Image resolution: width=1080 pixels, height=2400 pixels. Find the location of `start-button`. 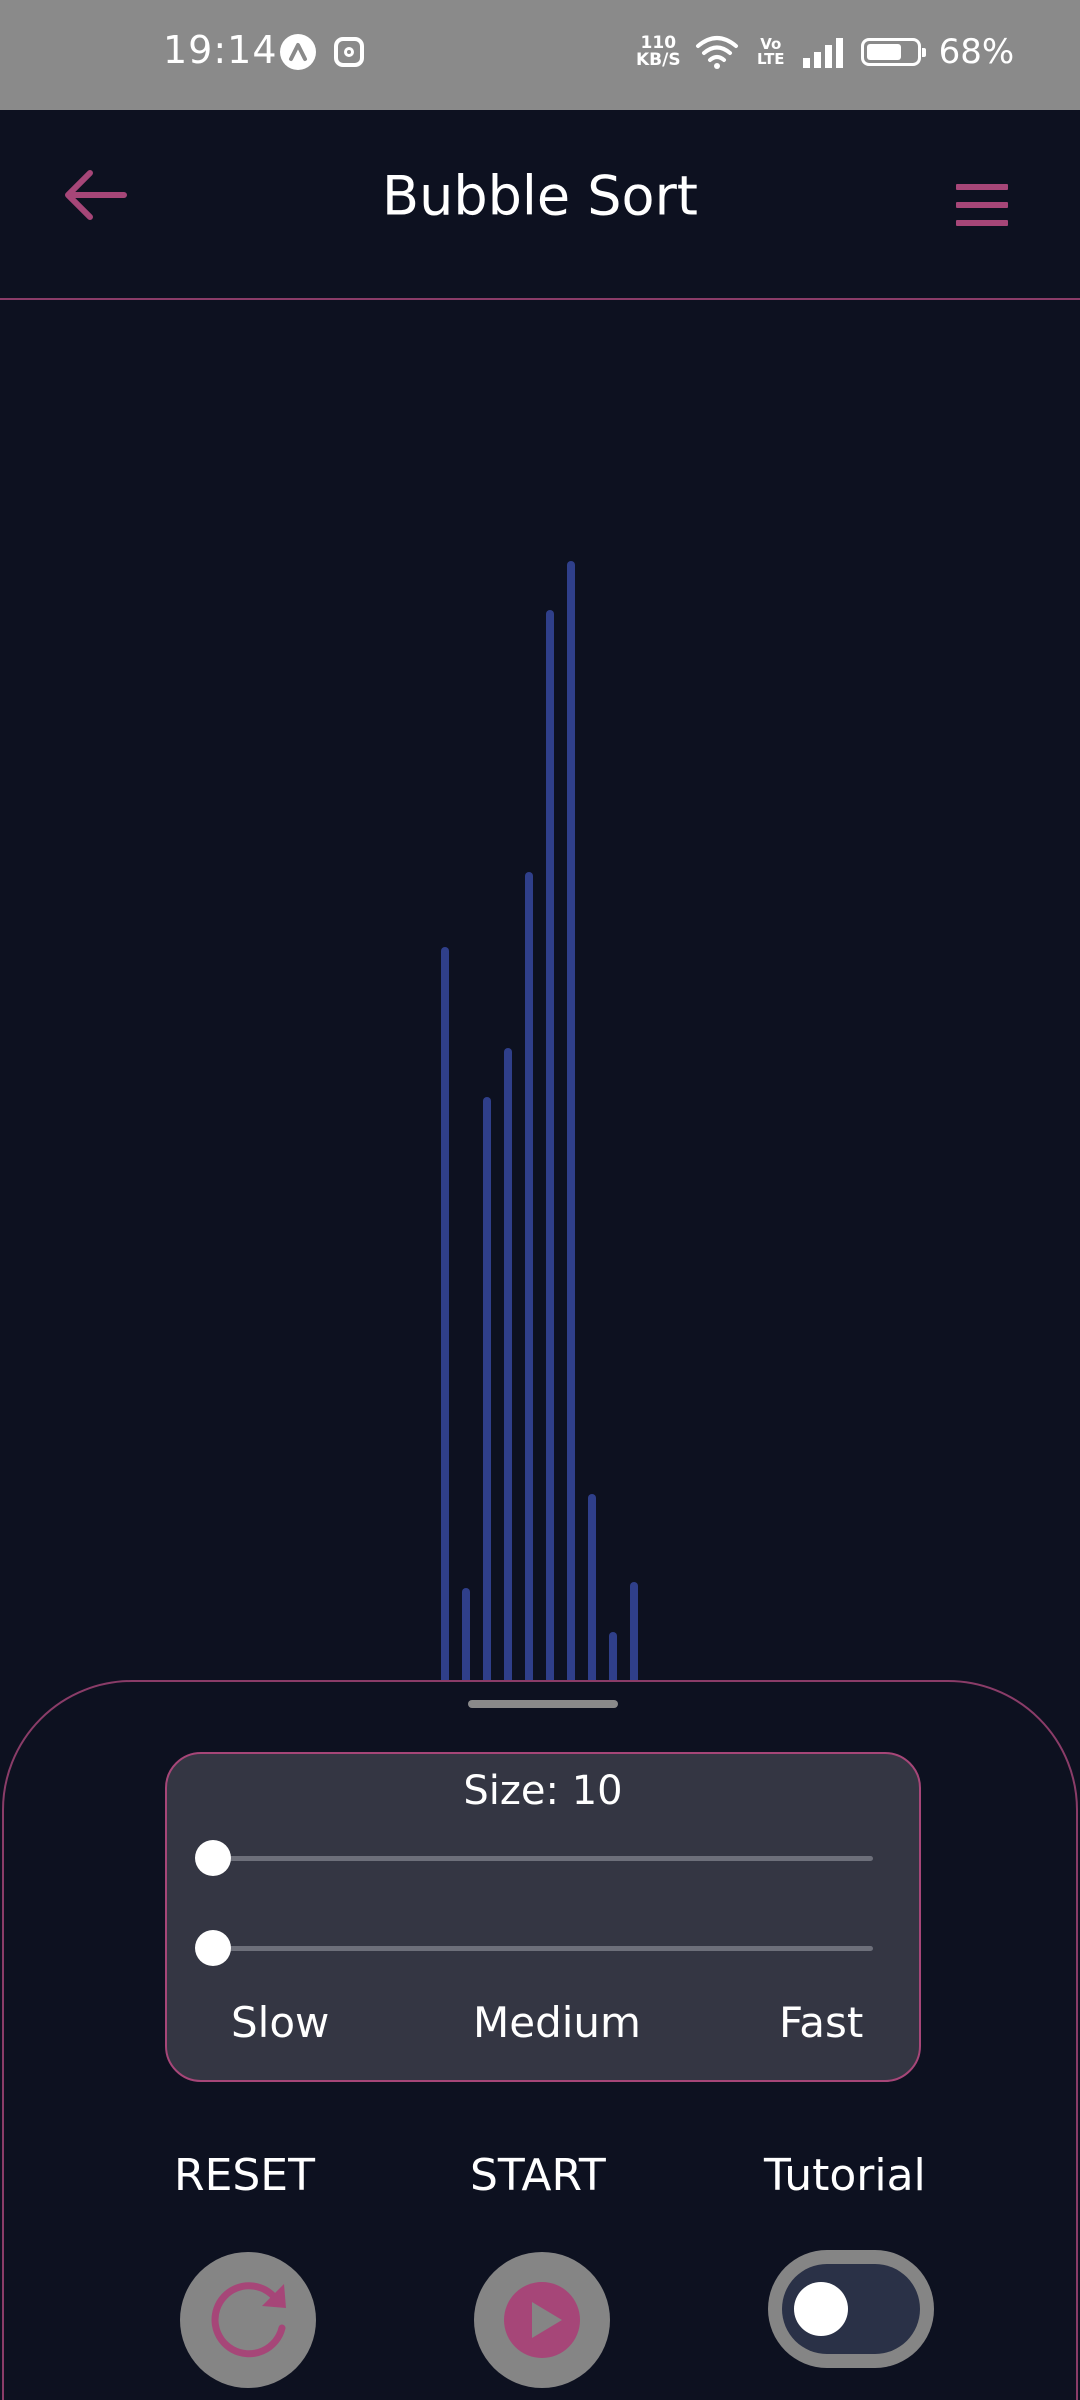

start-button is located at coordinates (542, 2320).